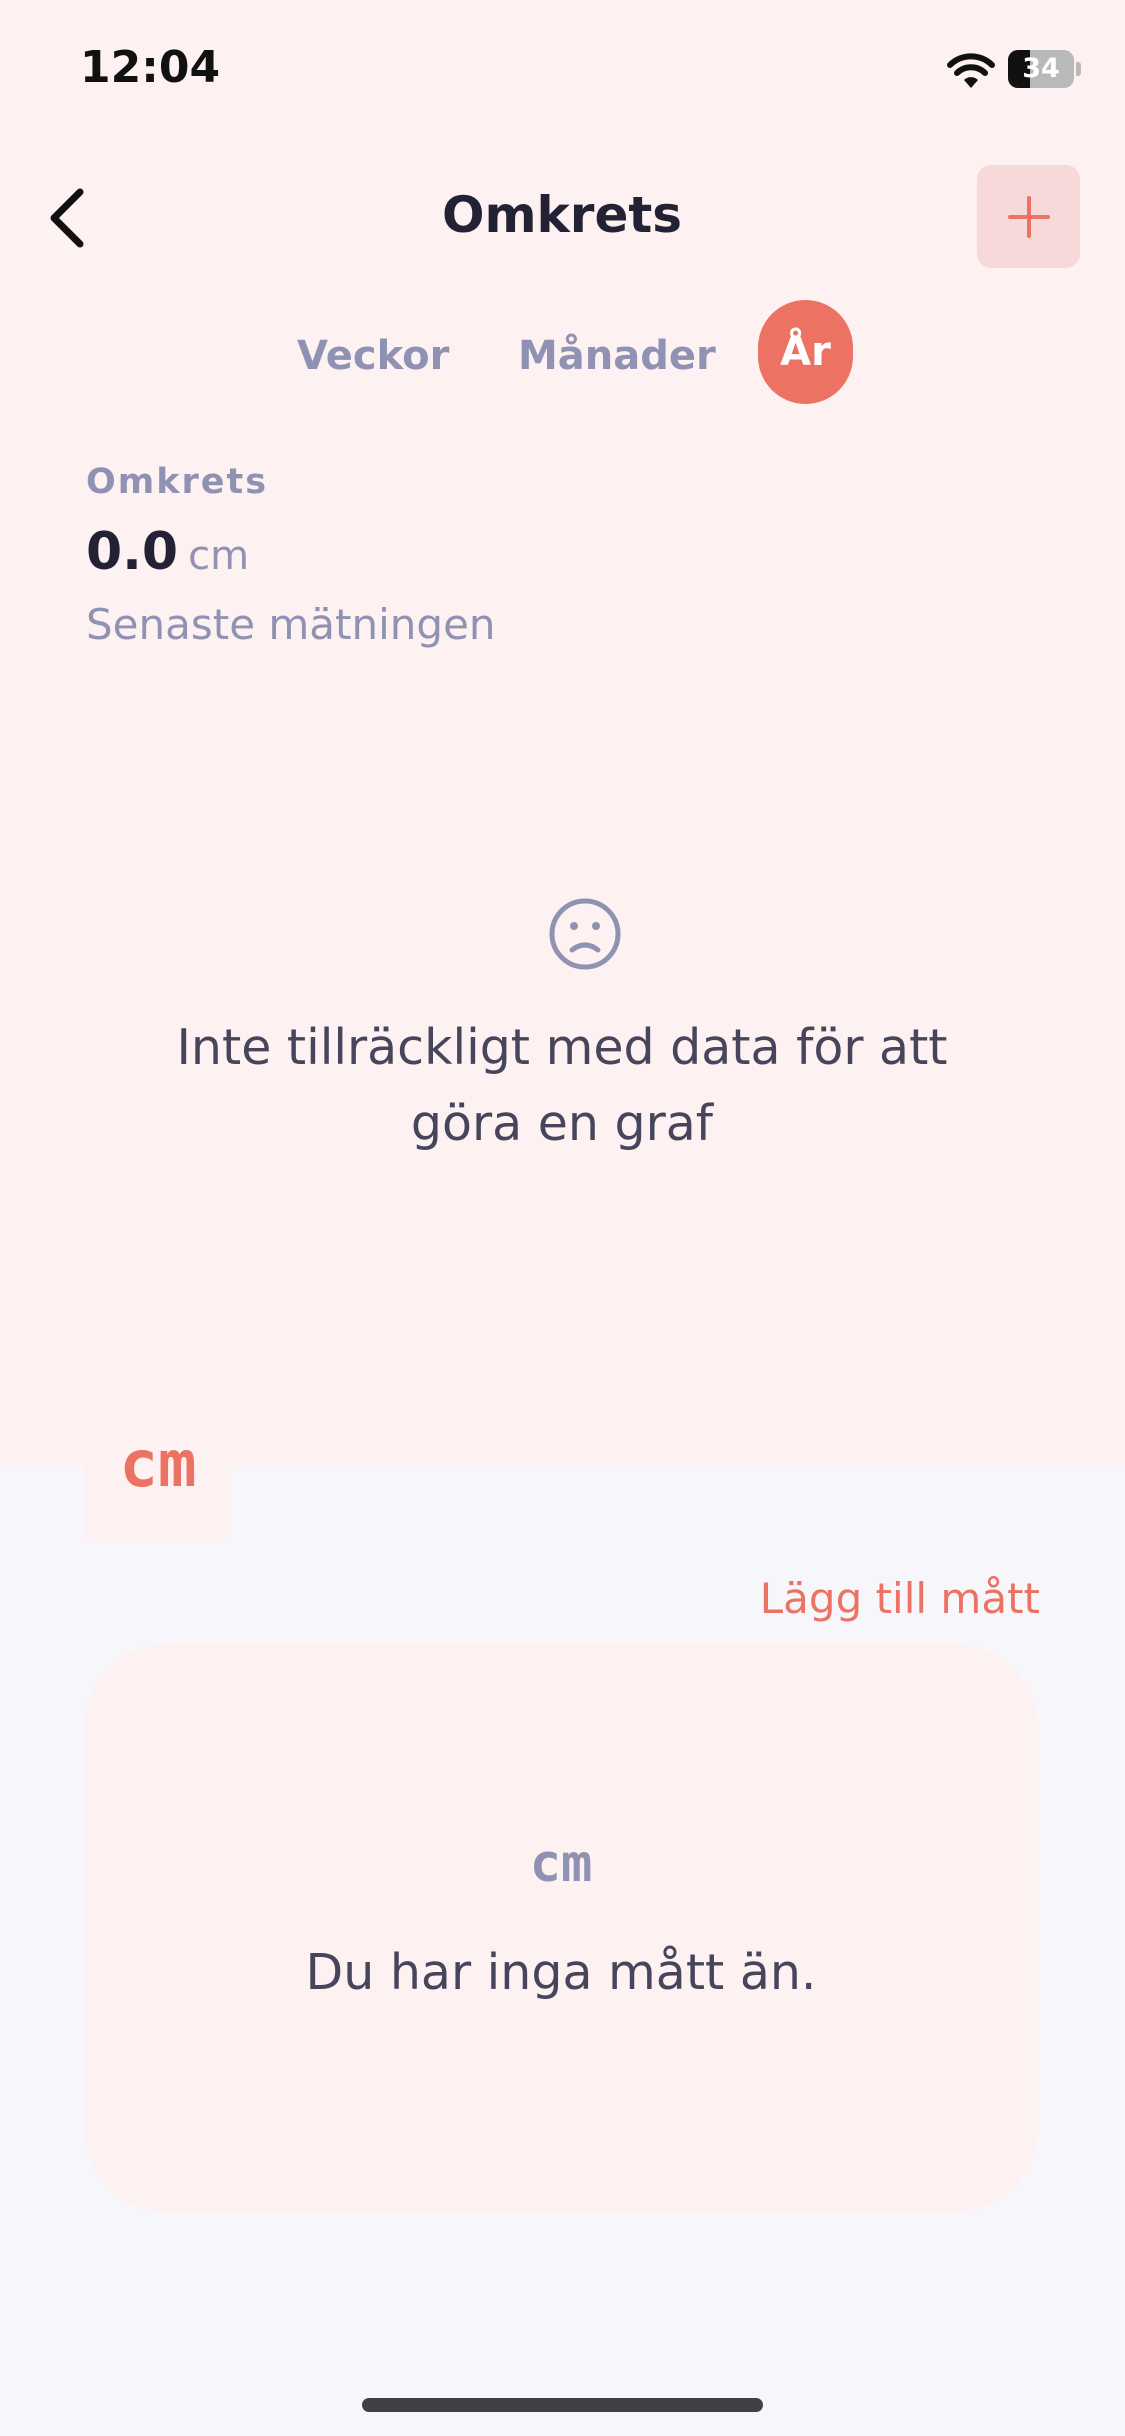  I want to click on summary-unit: cm, so click(219, 556).